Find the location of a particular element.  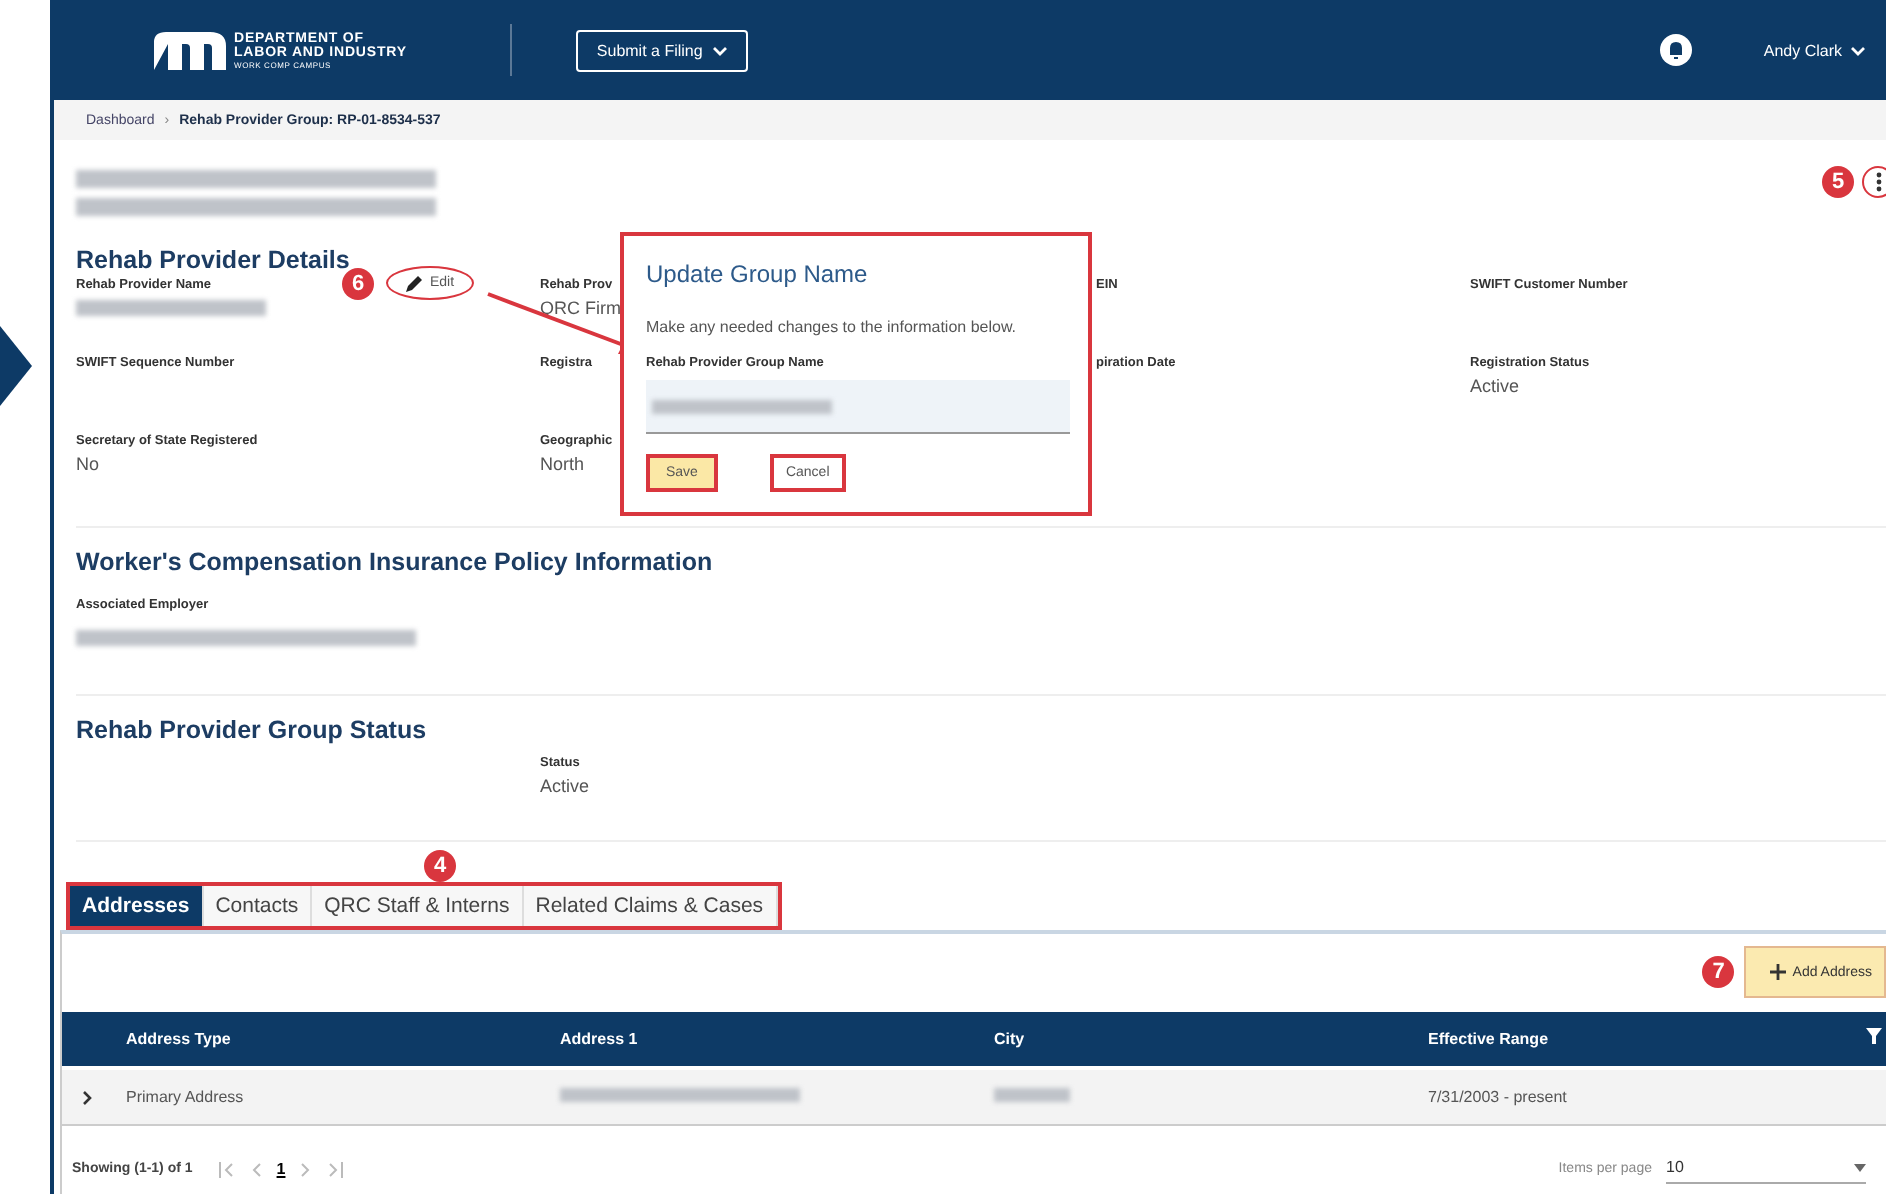

dialog-text: Make any needed changes to the information below. is located at coordinates (831, 327).